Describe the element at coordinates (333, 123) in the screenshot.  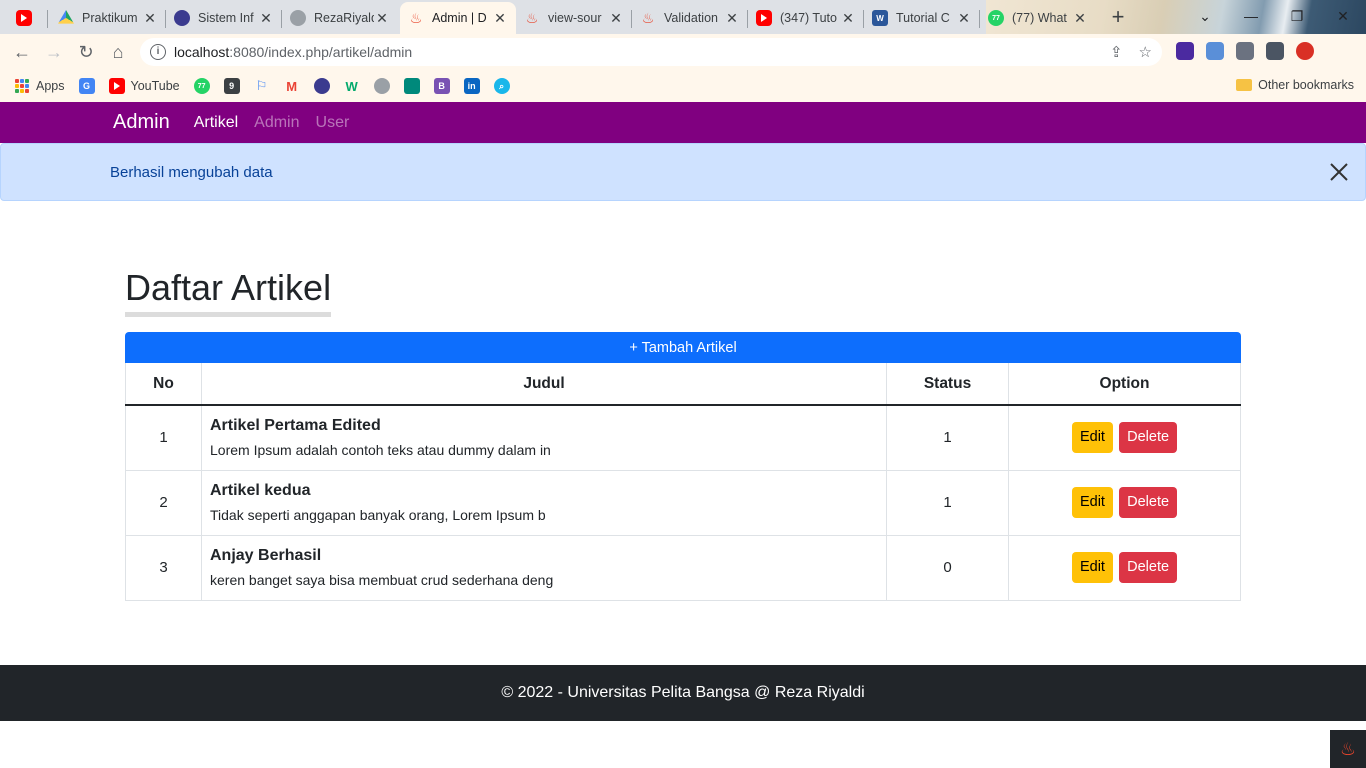
I see `nav-link-user: User` at that location.